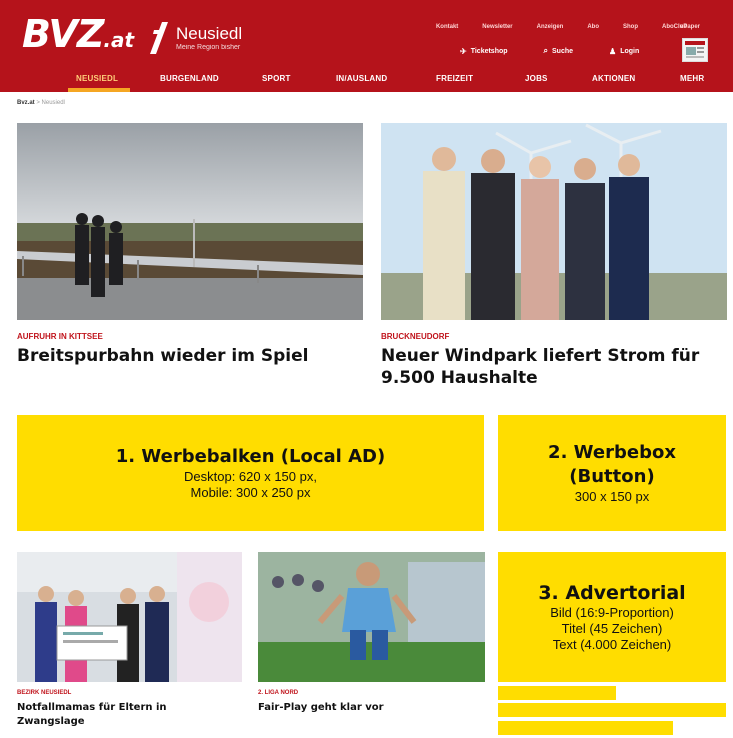 This screenshot has height=738, width=733. What do you see at coordinates (60, 336) in the screenshot?
I see `article-kicker: Aufruhr in Kittsee` at bounding box center [60, 336].